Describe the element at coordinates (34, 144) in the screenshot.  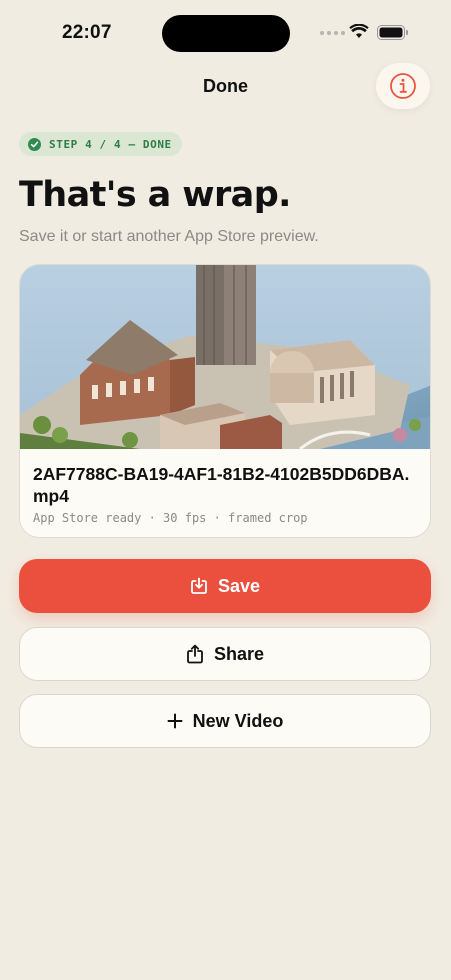
I see `check-icon` at that location.